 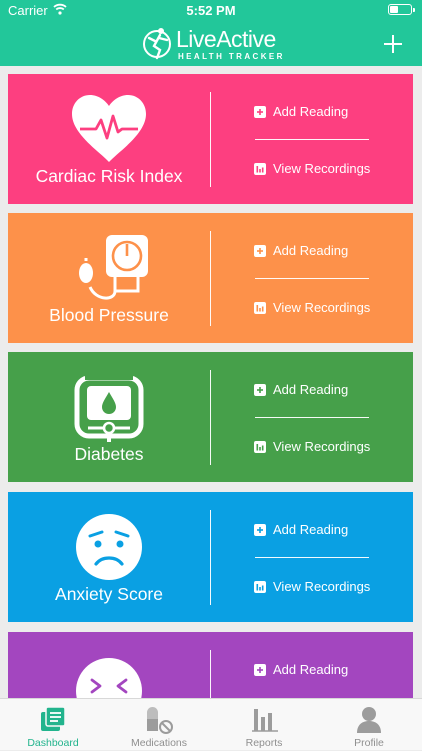 I want to click on app-logo: LiveActive HEALTH TRACKER, so click(x=215, y=44).